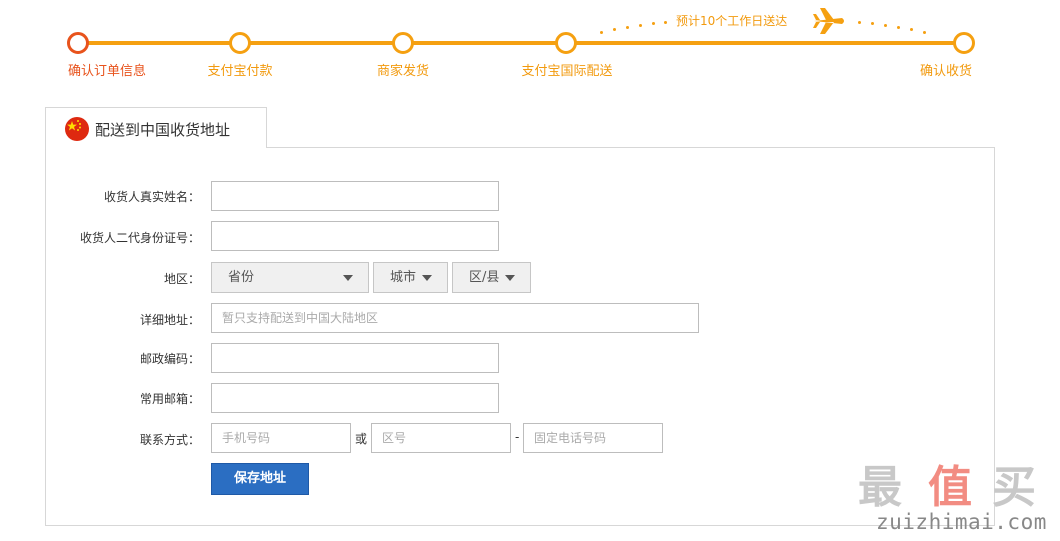  I want to click on contact-label: 联系方式：, so click(169, 440).